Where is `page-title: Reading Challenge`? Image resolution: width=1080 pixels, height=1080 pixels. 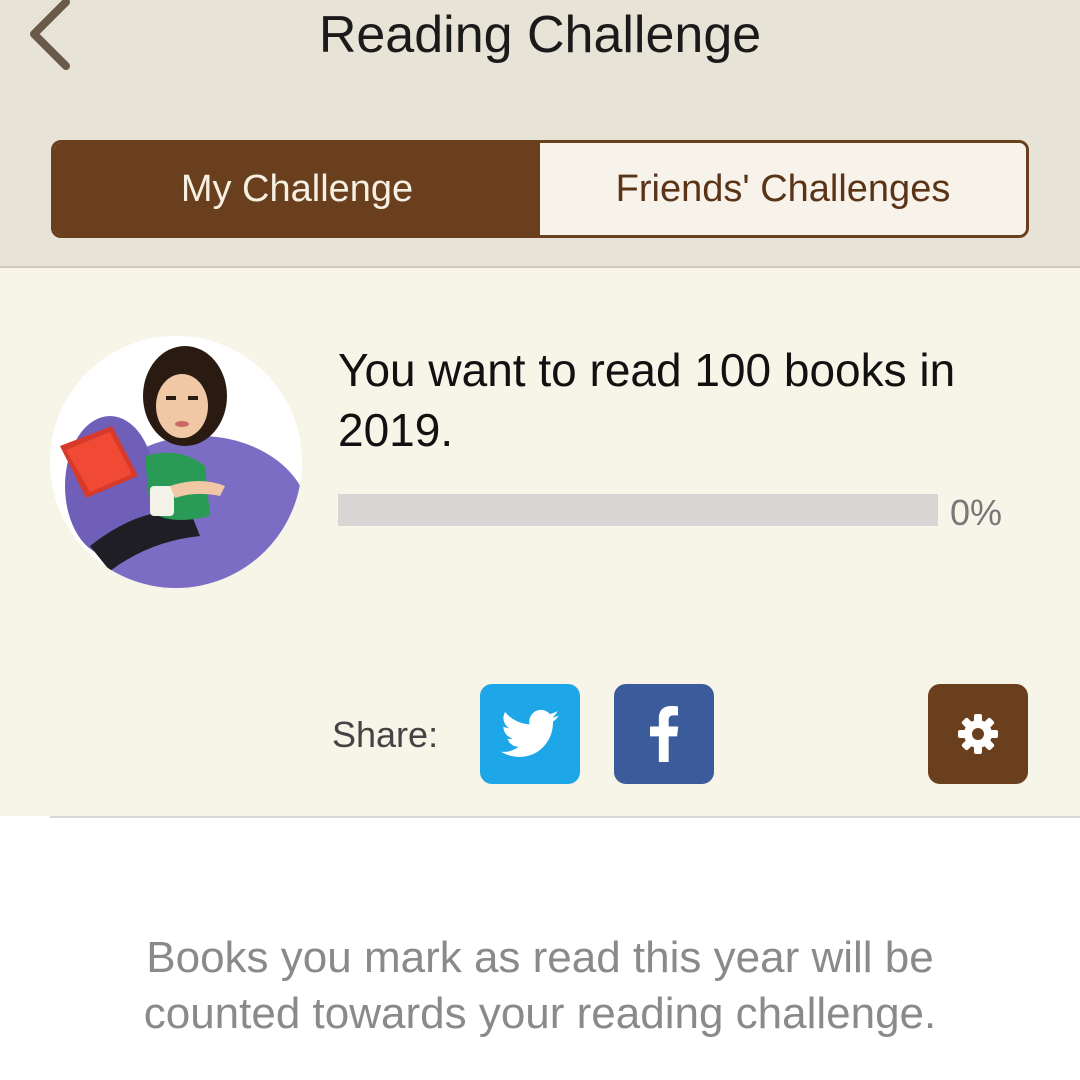
page-title: Reading Challenge is located at coordinates (540, 35).